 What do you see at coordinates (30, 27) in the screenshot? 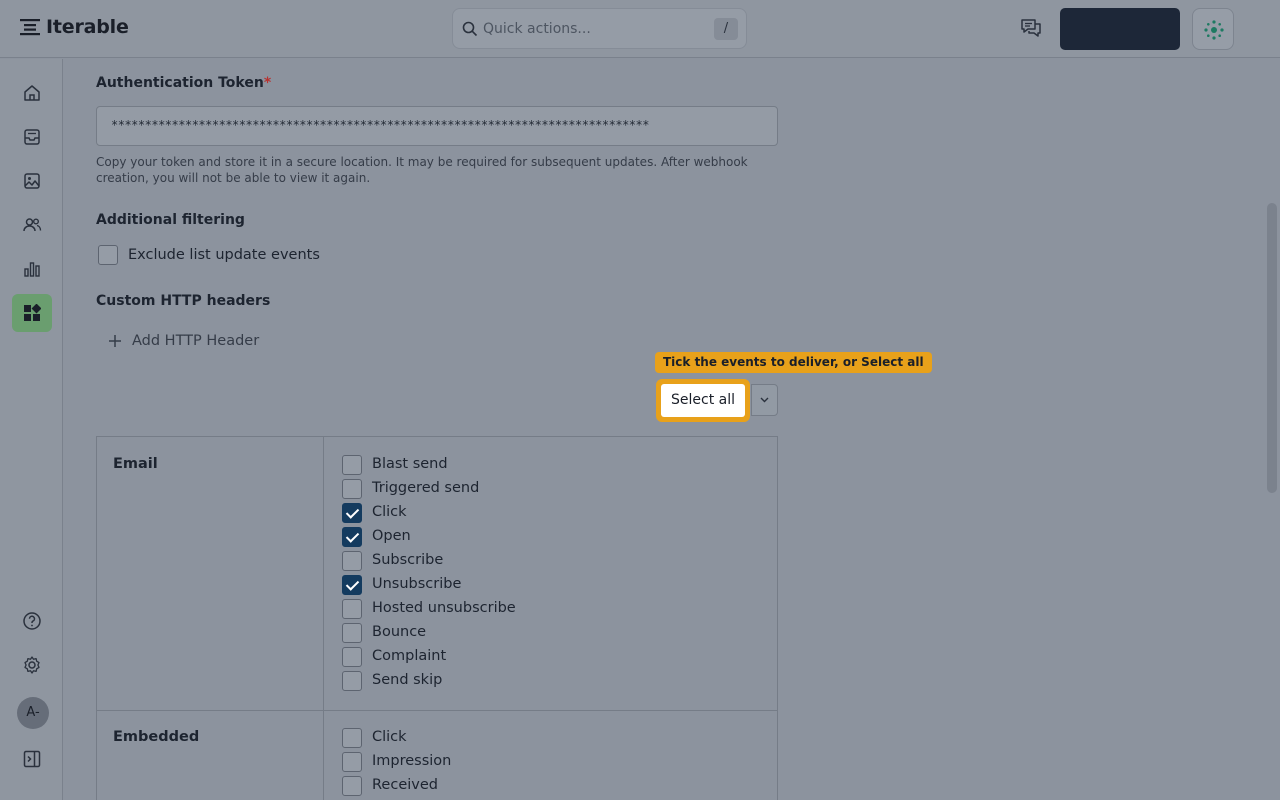
I see `iterable-logo-icon` at bounding box center [30, 27].